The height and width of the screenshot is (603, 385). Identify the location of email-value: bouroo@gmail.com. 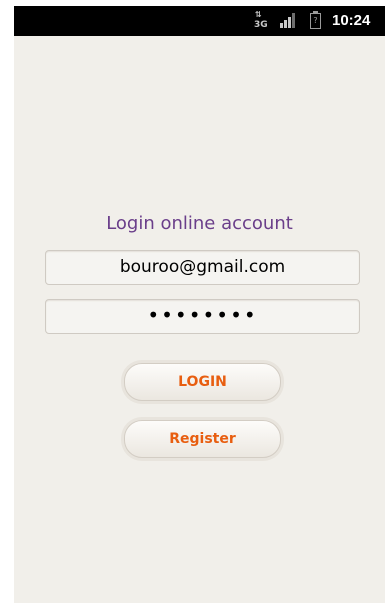
(202, 267).